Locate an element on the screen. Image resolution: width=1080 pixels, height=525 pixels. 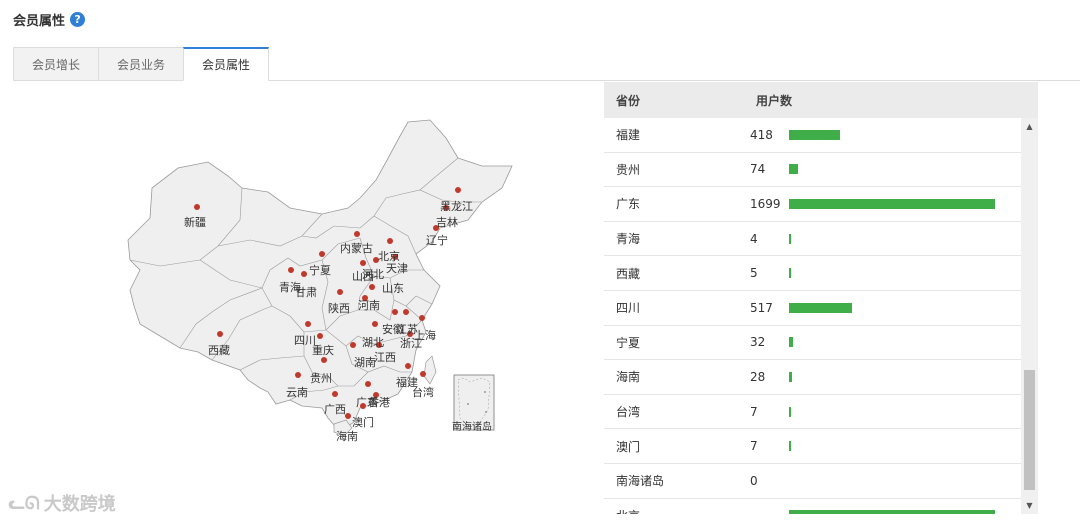
table-row: 贵州 74 is located at coordinates (813, 170).